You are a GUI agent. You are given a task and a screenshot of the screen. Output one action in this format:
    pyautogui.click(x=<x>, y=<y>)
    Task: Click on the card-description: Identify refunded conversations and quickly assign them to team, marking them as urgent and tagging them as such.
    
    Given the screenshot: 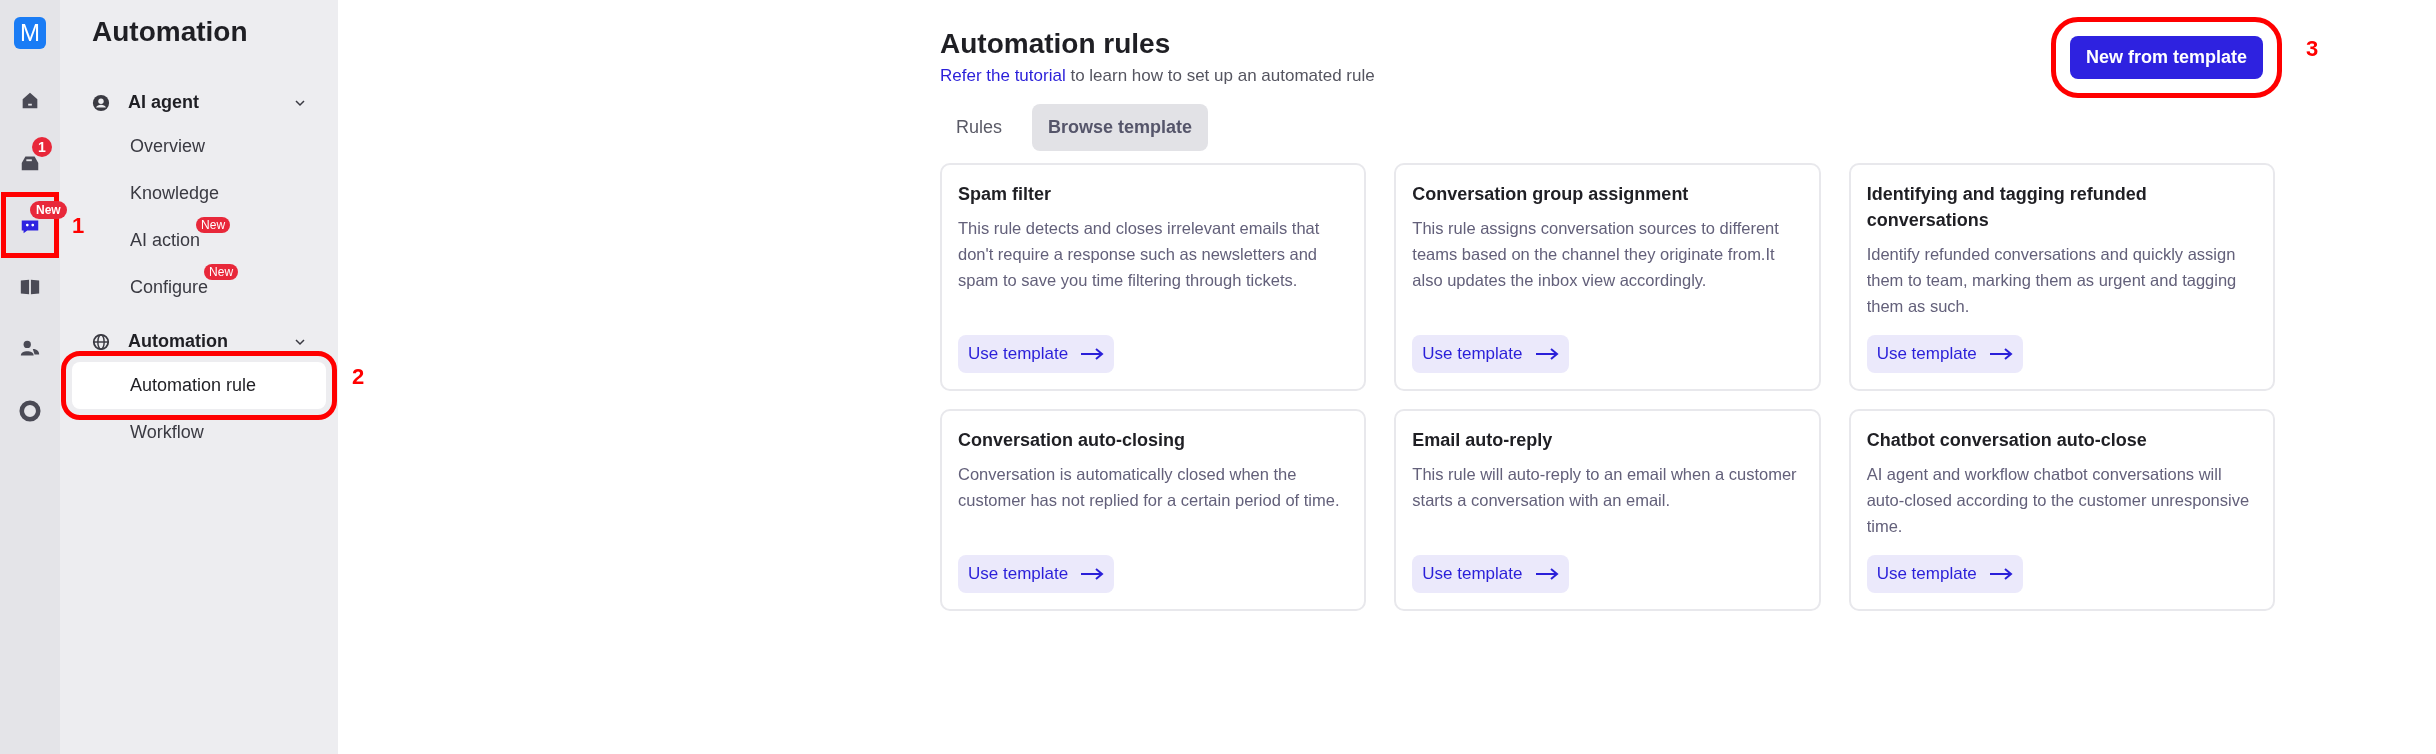 What is the action you would take?
    pyautogui.click(x=2052, y=280)
    